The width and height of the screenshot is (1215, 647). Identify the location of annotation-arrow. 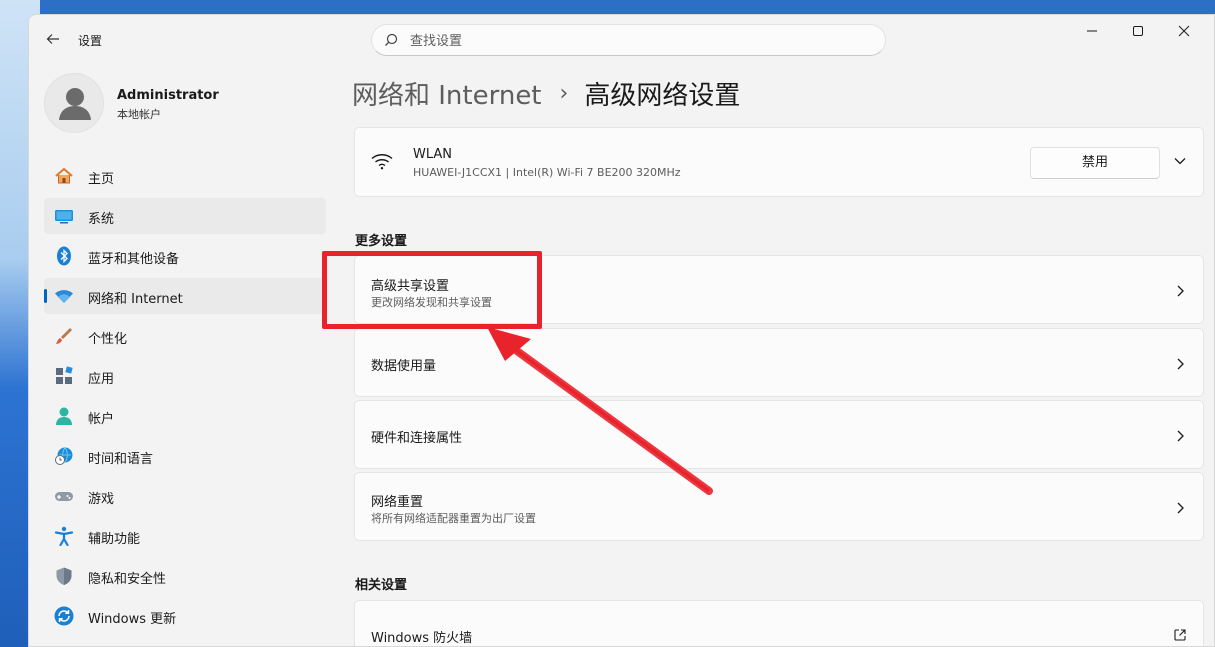
(600, 411).